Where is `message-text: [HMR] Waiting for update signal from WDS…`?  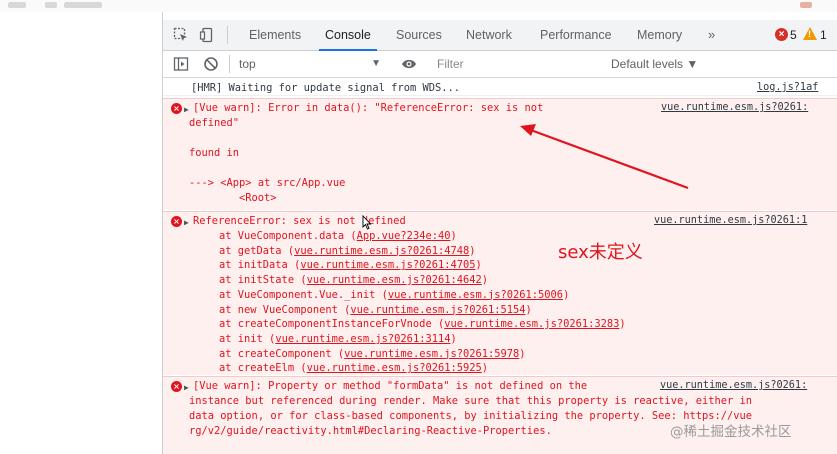 message-text: [HMR] Waiting for update signal from WDS… is located at coordinates (325, 88).